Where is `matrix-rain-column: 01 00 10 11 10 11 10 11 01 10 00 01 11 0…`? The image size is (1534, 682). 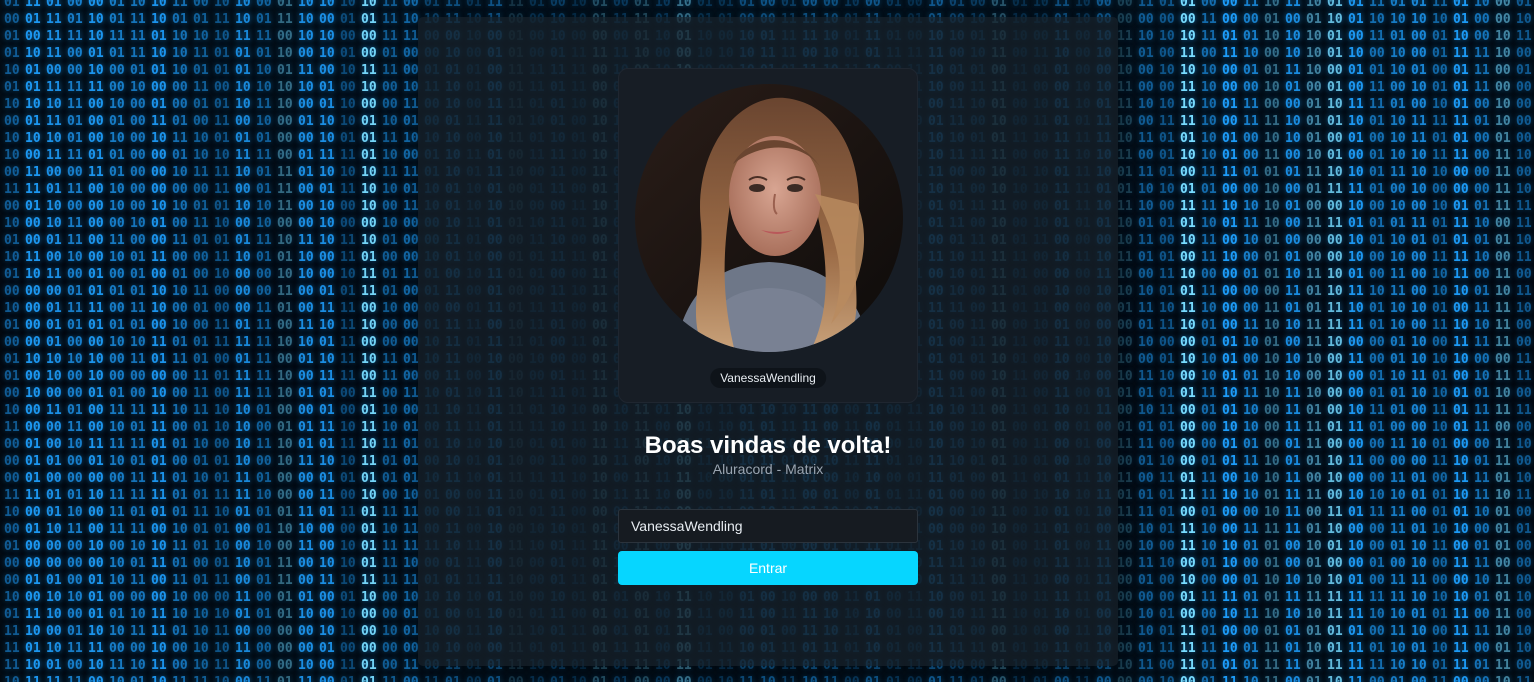 matrix-rain-column: 01 00 10 11 10 11 10 11 01 10 00 01 11 0… is located at coordinates (1188, 341).